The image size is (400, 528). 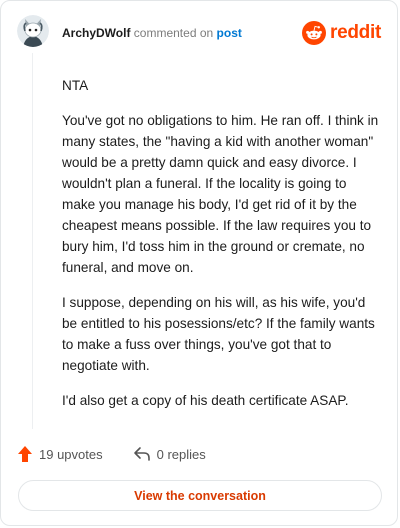 What do you see at coordinates (111, 454) in the screenshot?
I see `comment-footer: 19 upvotes 0 replies` at bounding box center [111, 454].